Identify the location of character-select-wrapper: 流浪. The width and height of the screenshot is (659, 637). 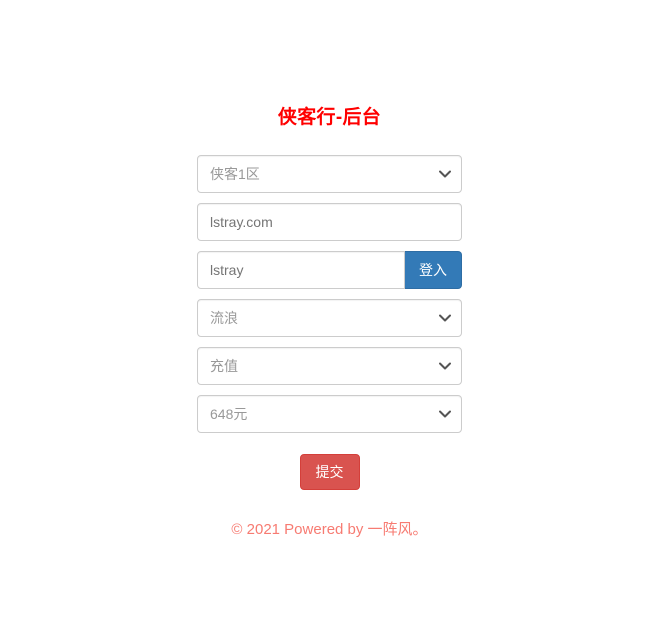
(329, 318).